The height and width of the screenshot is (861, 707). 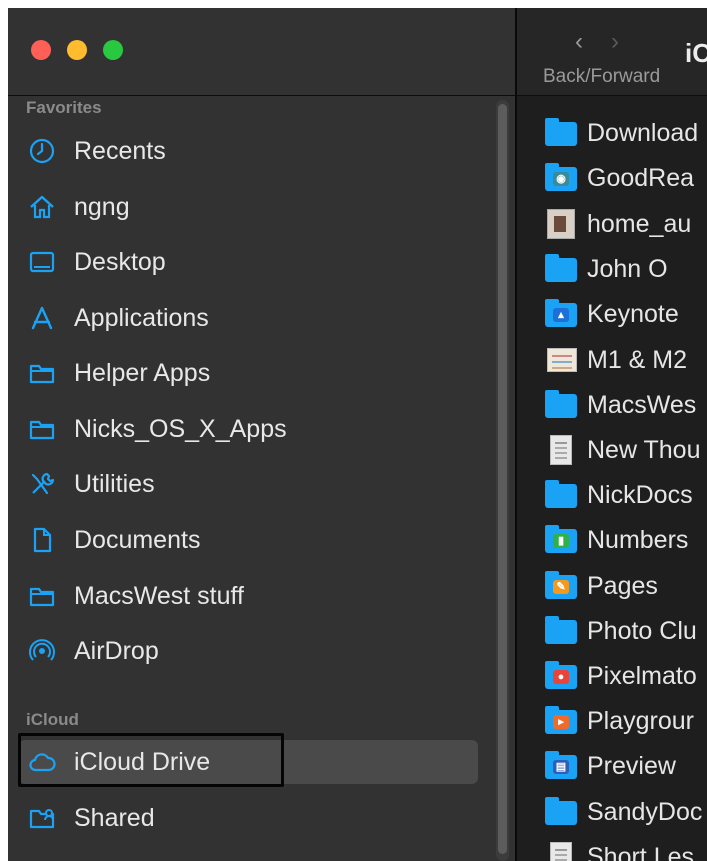 What do you see at coordinates (640, 494) in the screenshot?
I see `file-name: NickDocs` at bounding box center [640, 494].